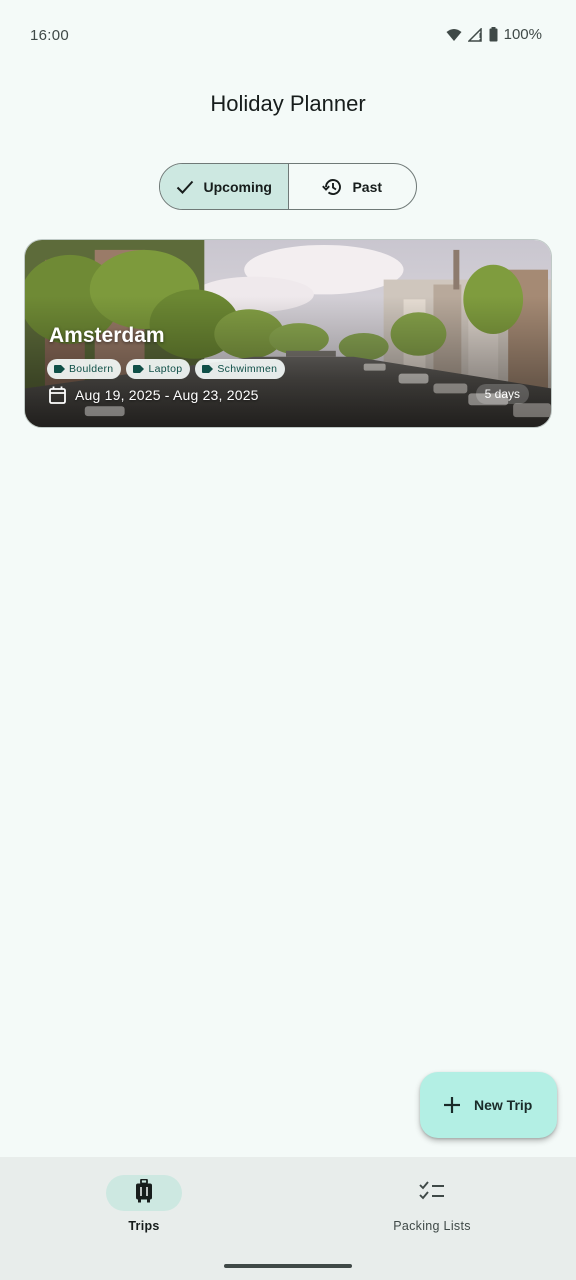  I want to click on signal-icon, so click(475, 34).